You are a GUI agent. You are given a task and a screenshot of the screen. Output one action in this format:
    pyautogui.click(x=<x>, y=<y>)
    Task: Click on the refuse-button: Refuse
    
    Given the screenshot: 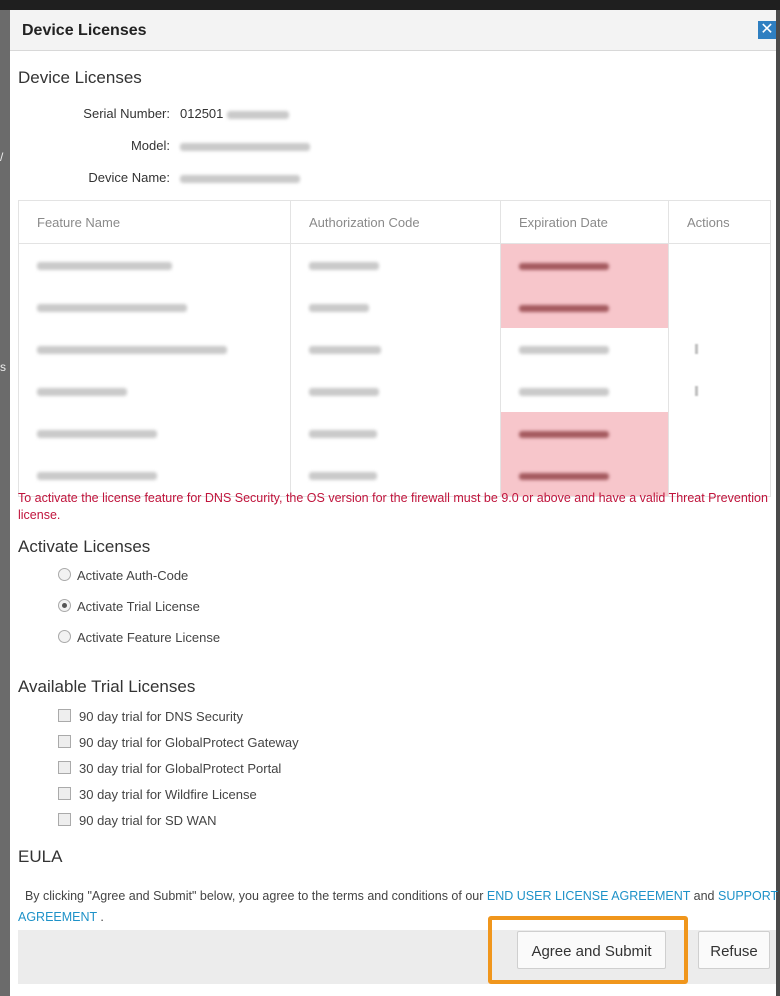 What is the action you would take?
    pyautogui.click(x=734, y=950)
    